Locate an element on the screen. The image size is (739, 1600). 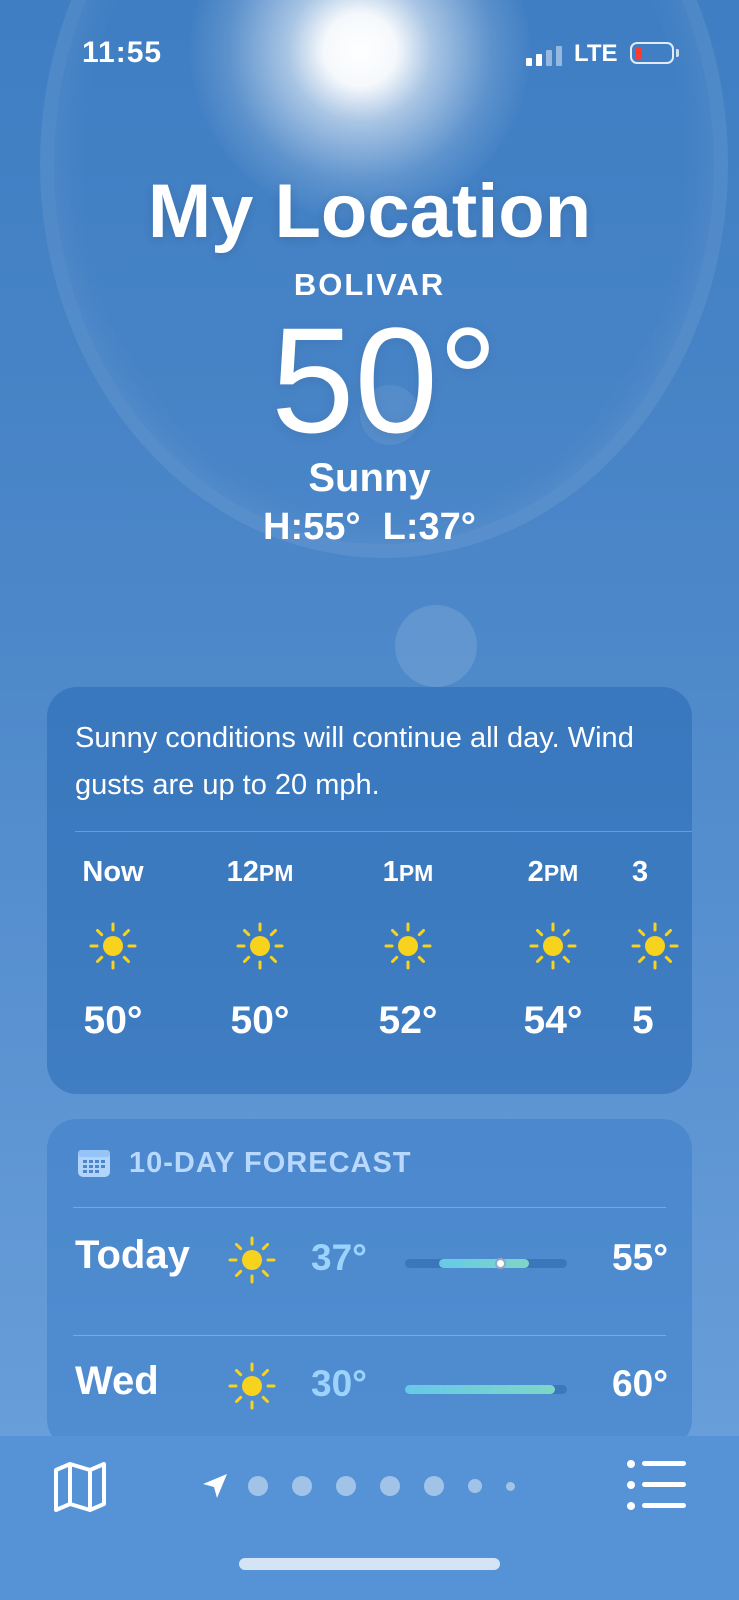
high-temp: H:55° is located at coordinates (312, 527).